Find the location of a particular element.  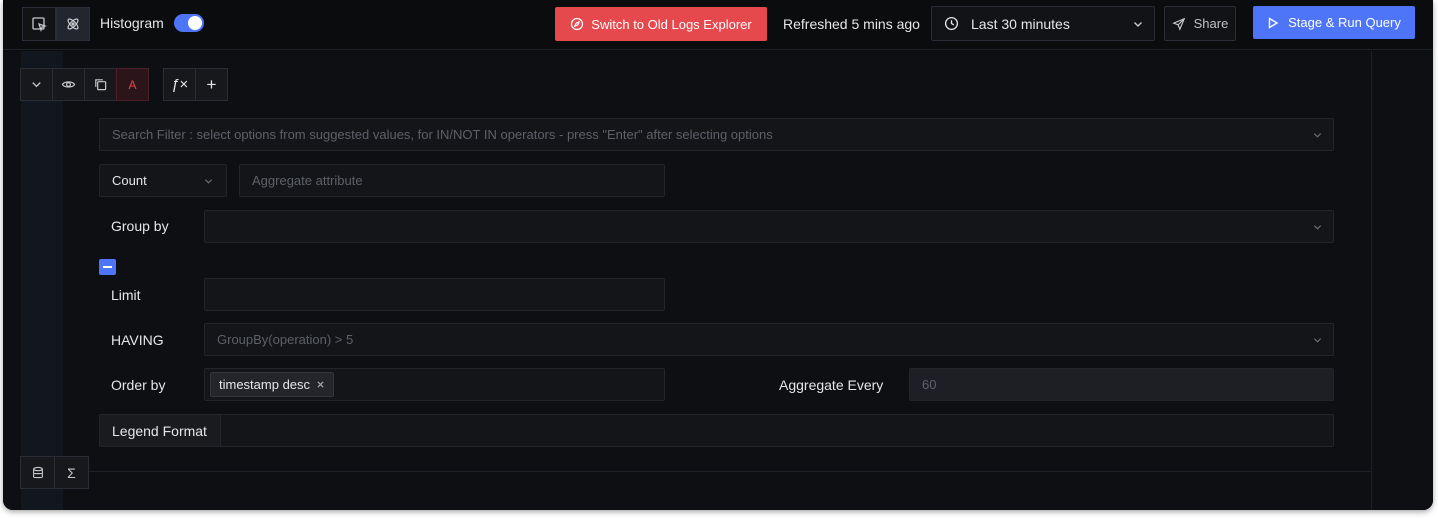

query-name-badge: A is located at coordinates (132, 84).